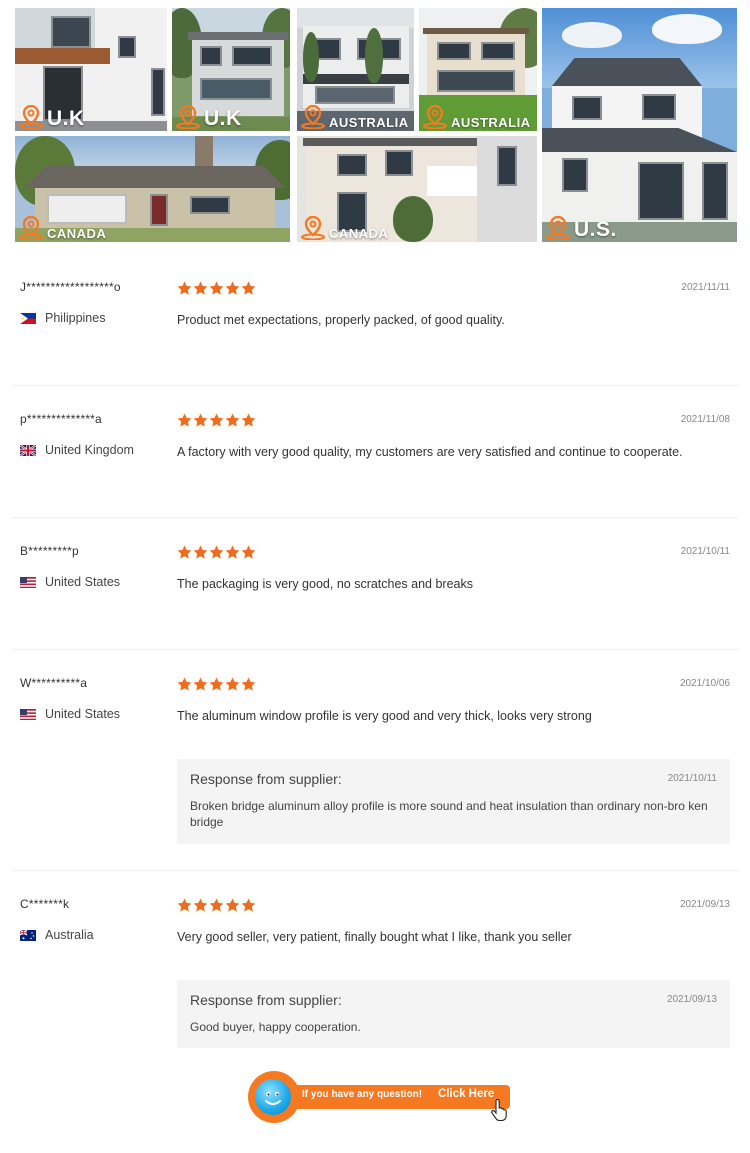 Image resolution: width=750 pixels, height=1153 pixels. Describe the element at coordinates (91, 69) in the screenshot. I see `gallery-photo-uk-1: U.K` at that location.